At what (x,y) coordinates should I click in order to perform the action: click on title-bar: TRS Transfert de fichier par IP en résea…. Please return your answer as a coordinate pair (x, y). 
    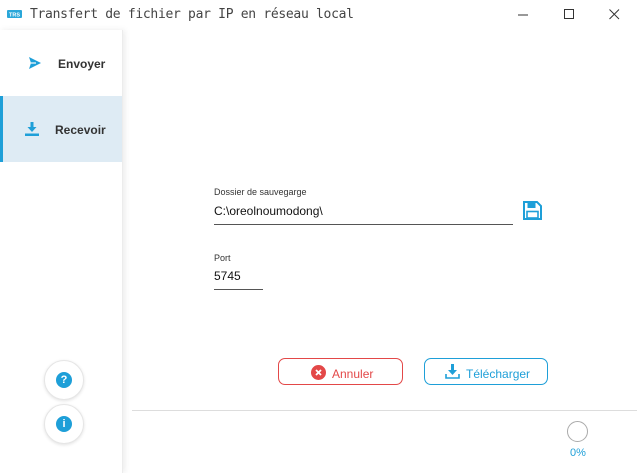
    Looking at the image, I should click on (318, 15).